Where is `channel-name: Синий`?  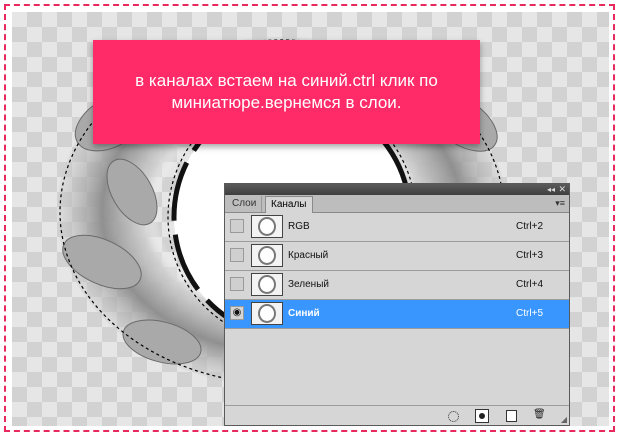
channel-name: Синий is located at coordinates (304, 313).